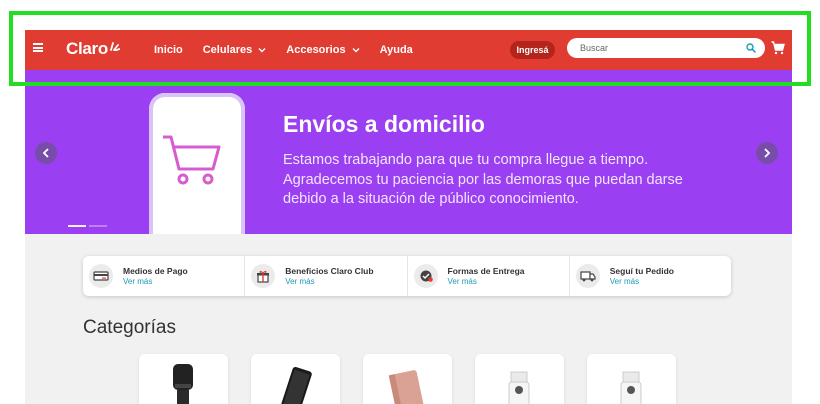  Describe the element at coordinates (227, 50) in the screenshot. I see `nav-label: Celulares` at that location.